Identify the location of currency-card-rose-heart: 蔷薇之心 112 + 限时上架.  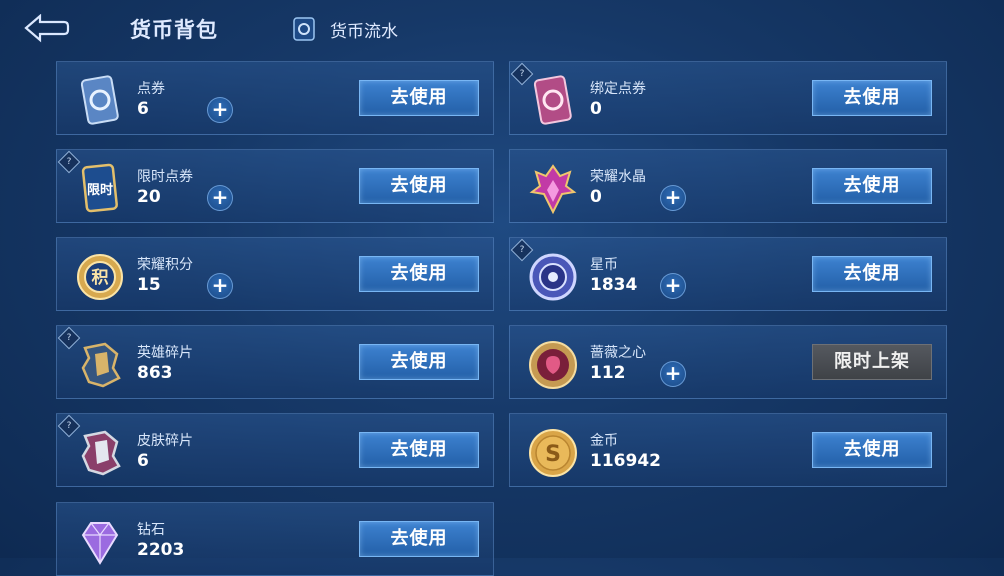
(728, 362).